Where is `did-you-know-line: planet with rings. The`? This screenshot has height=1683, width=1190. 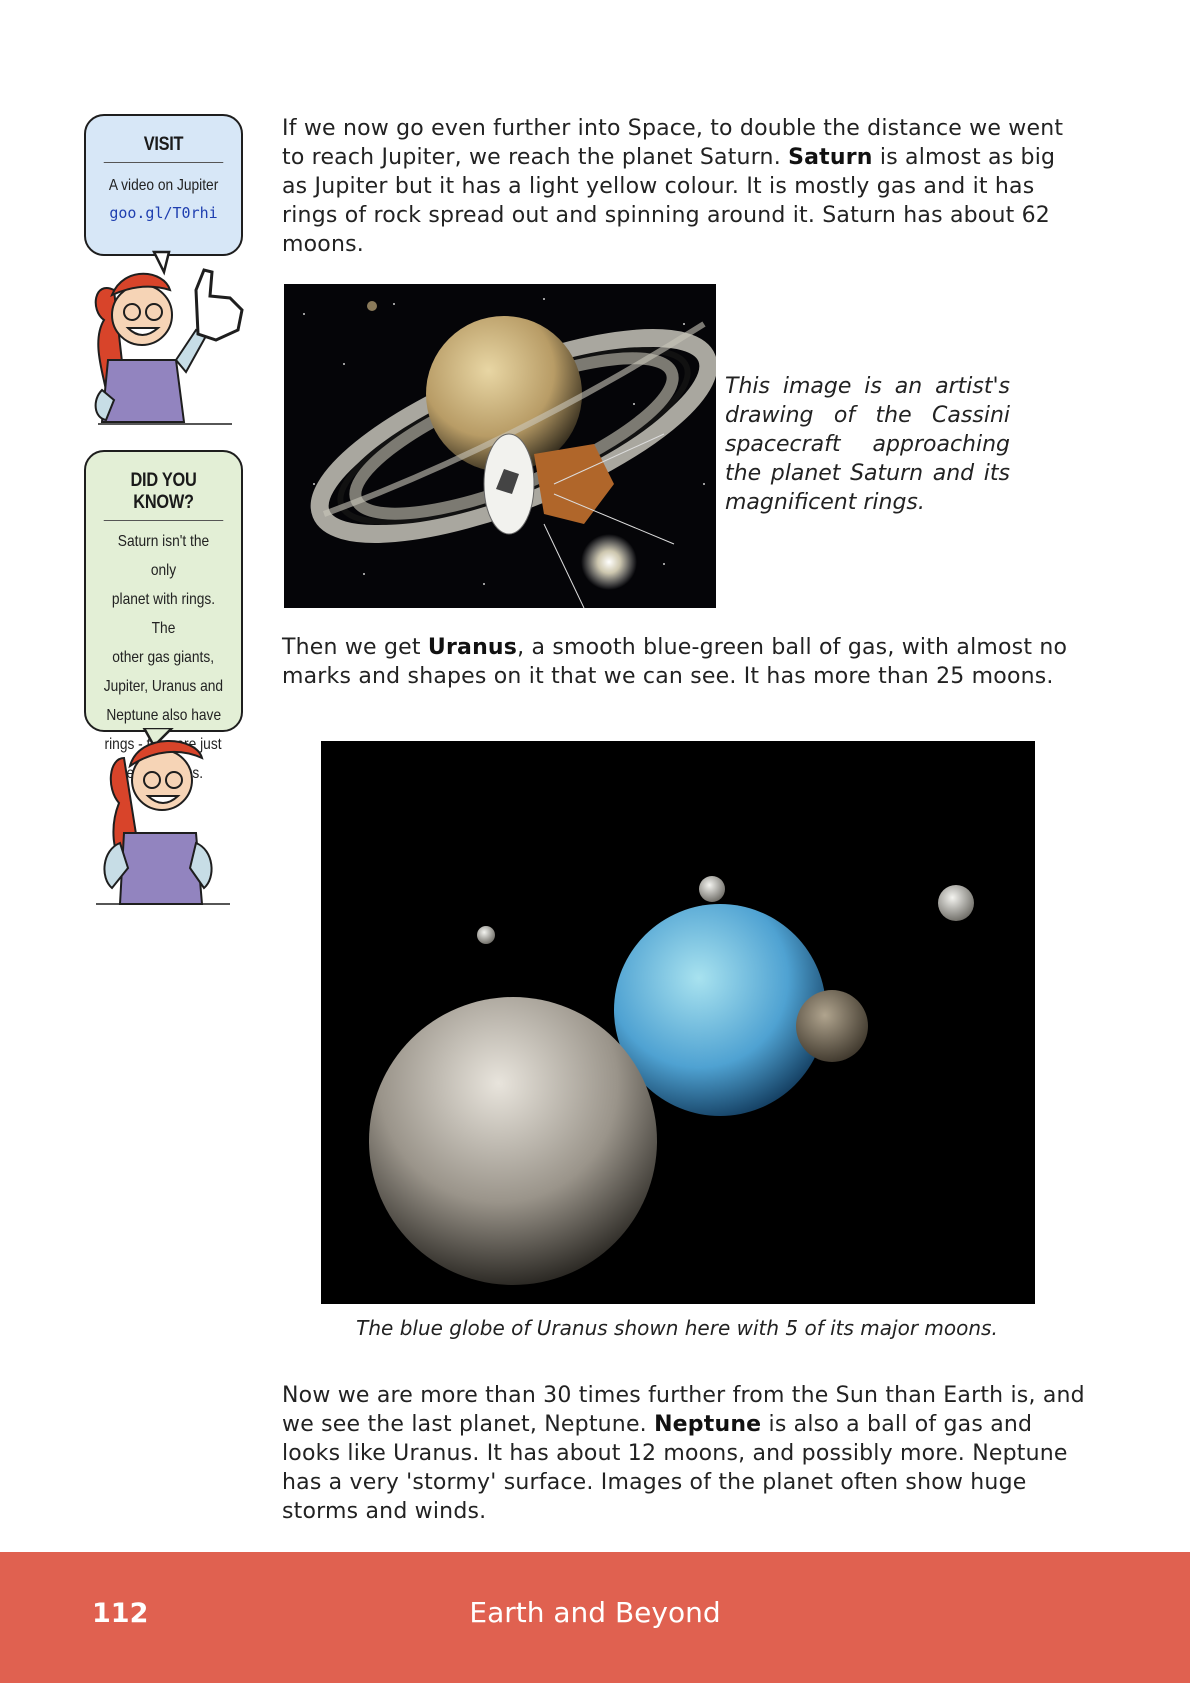 did-you-know-line: planet with rings. The is located at coordinates (163, 614).